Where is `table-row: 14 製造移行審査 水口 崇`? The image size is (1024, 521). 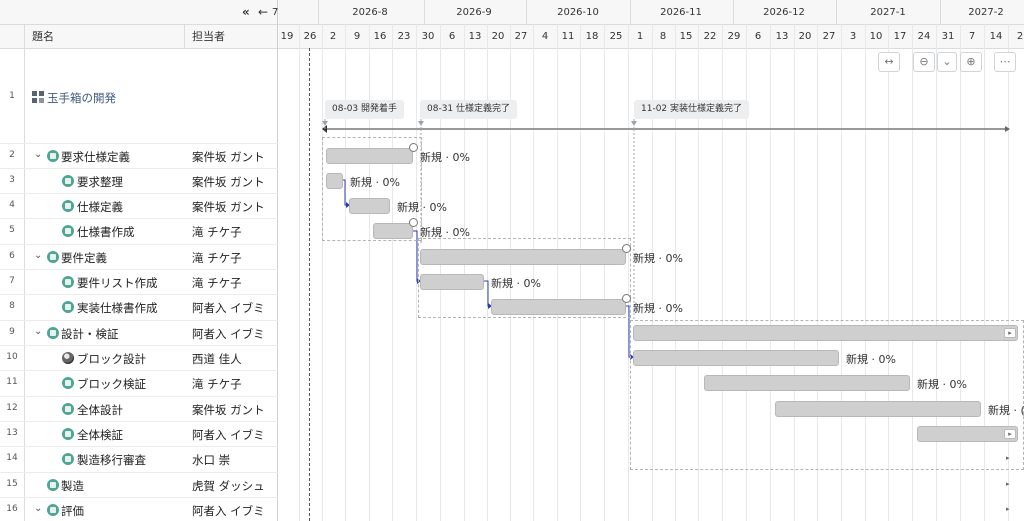 table-row: 14 製造移行審査 水口 崇 is located at coordinates (138, 459).